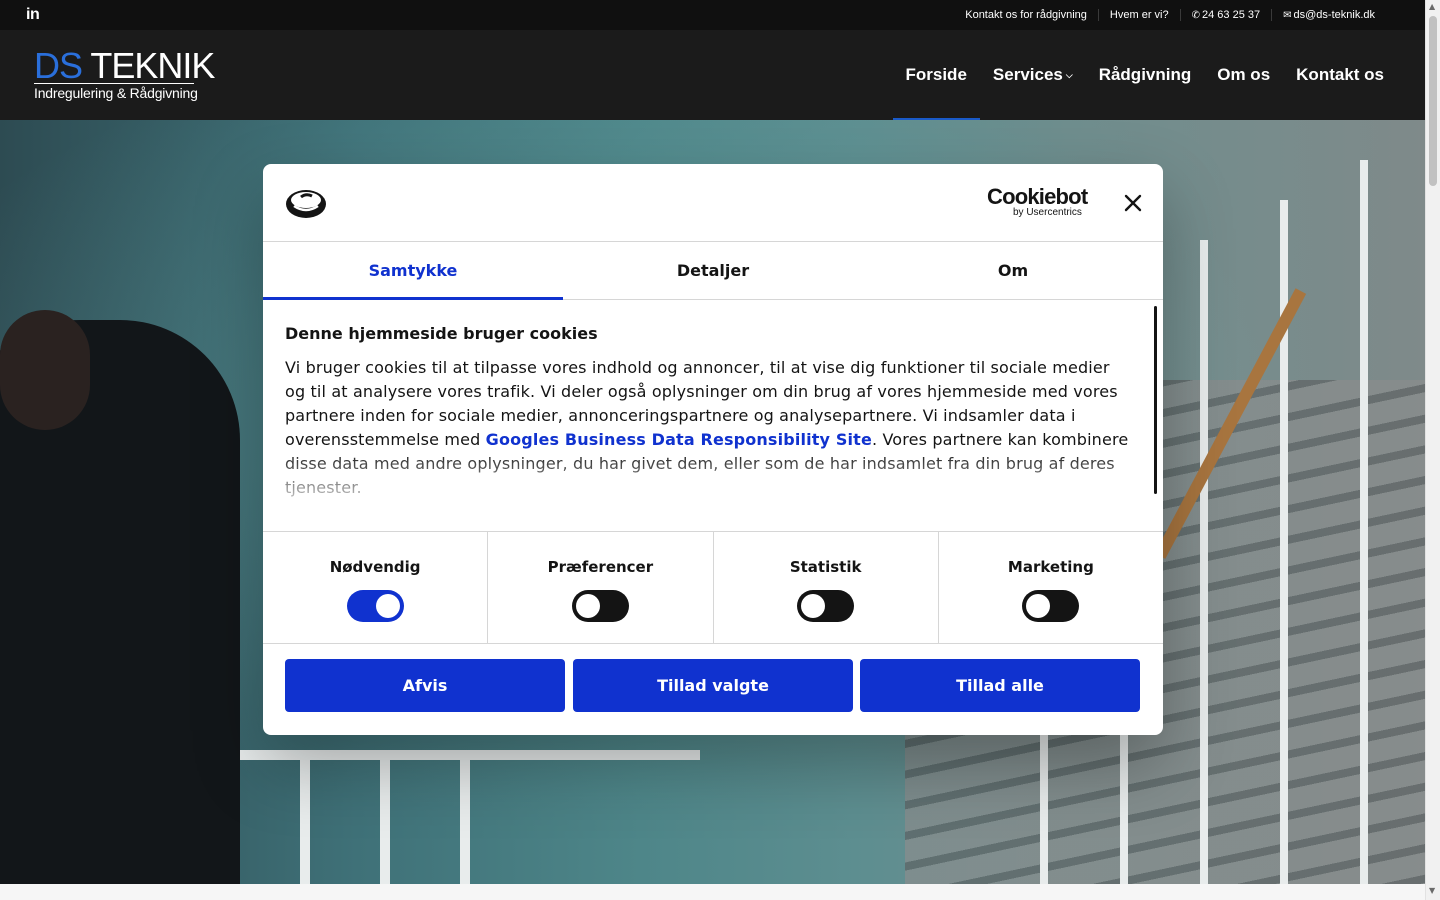 The height and width of the screenshot is (900, 1440). What do you see at coordinates (306, 204) in the screenshot?
I see `cookiebot-mark-icon` at bounding box center [306, 204].